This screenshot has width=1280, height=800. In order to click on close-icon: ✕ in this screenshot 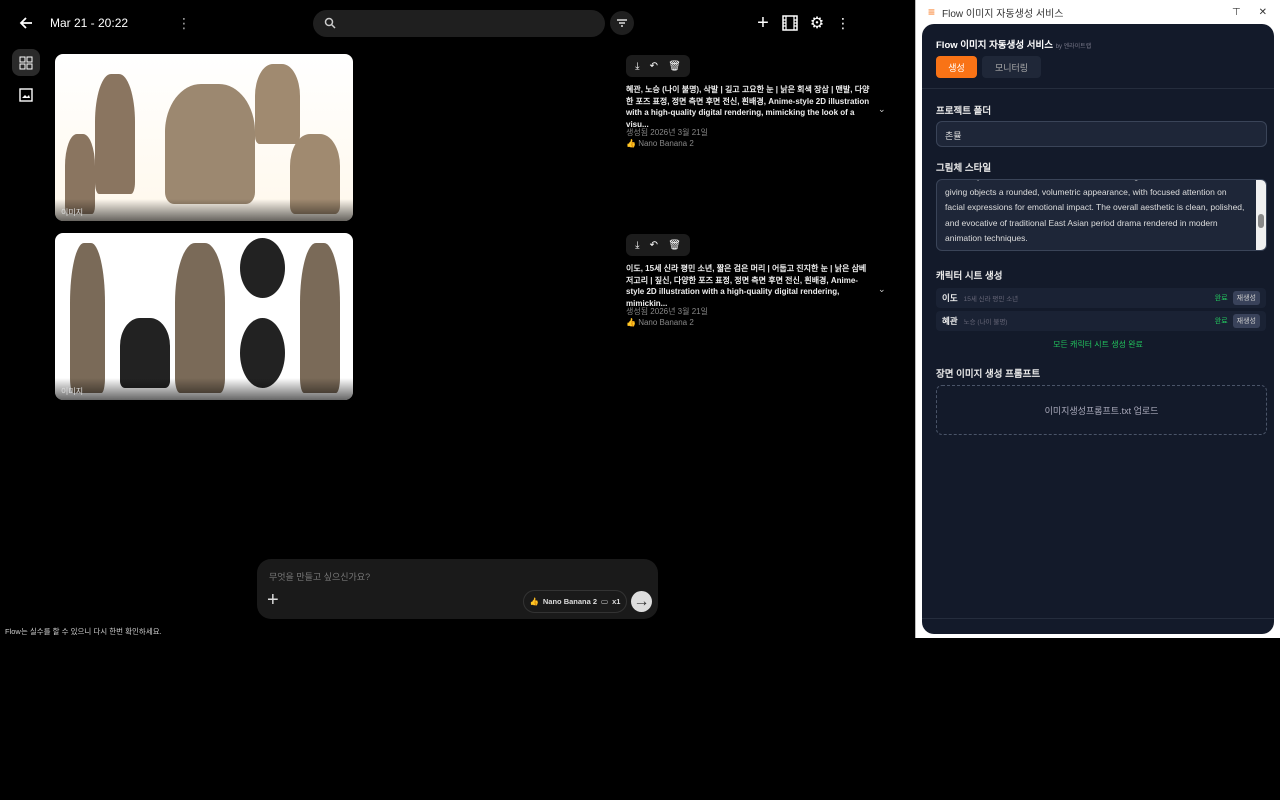, I will do `click(1263, 12)`.